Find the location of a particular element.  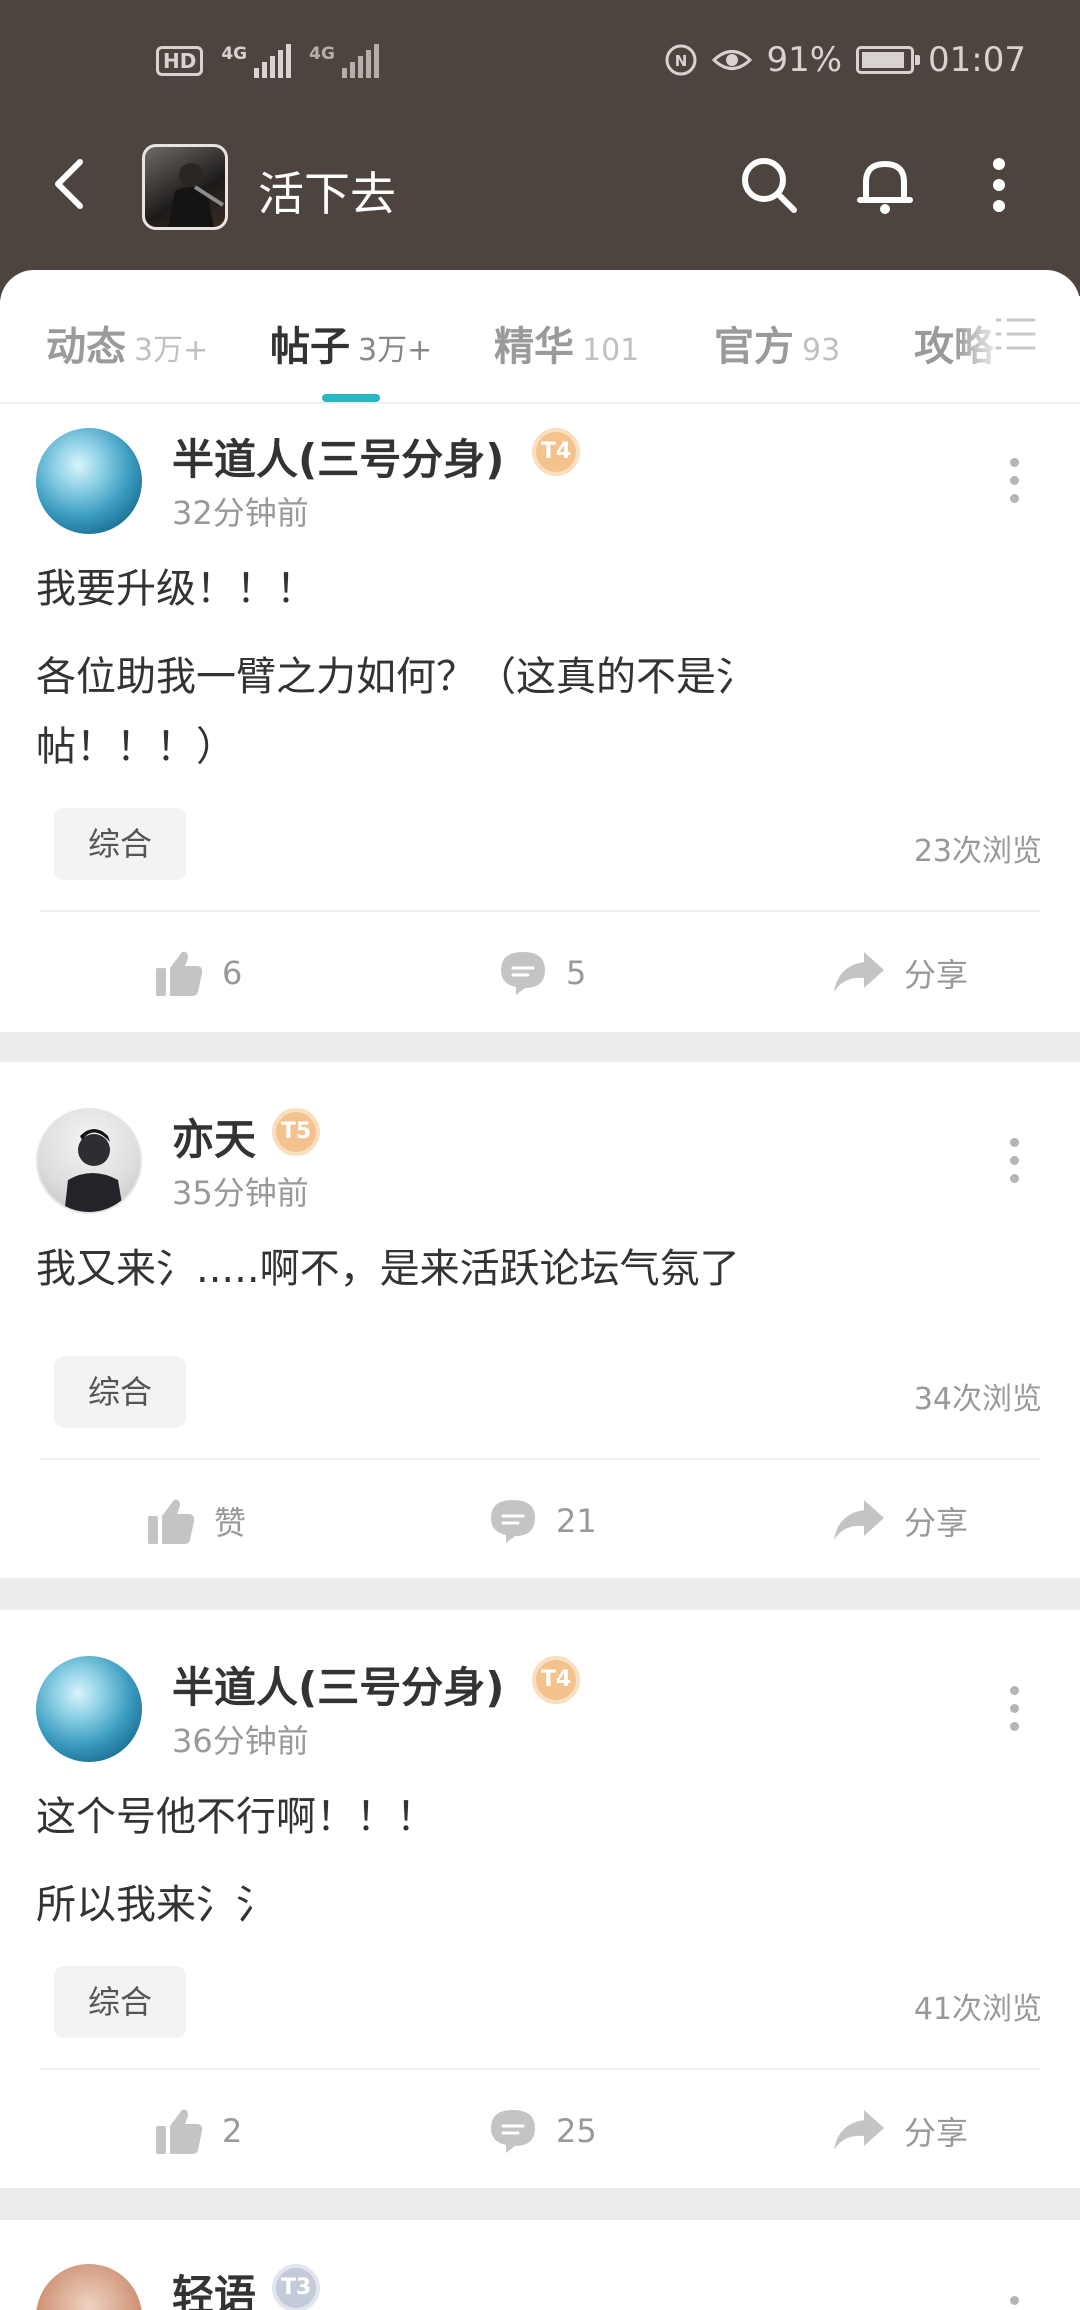

post-time: 35分钟前 is located at coordinates (240, 1193).